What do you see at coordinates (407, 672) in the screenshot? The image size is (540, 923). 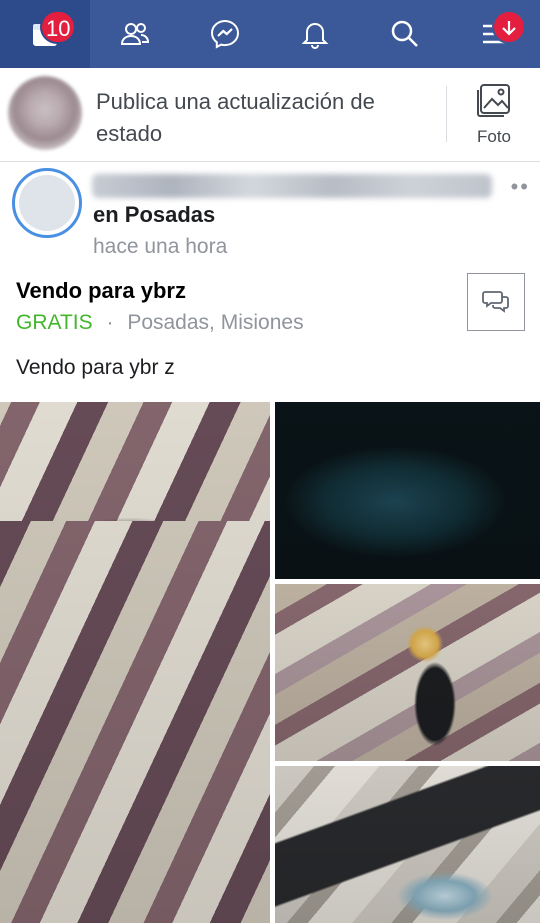 I see `post-photo-turn-signal` at bounding box center [407, 672].